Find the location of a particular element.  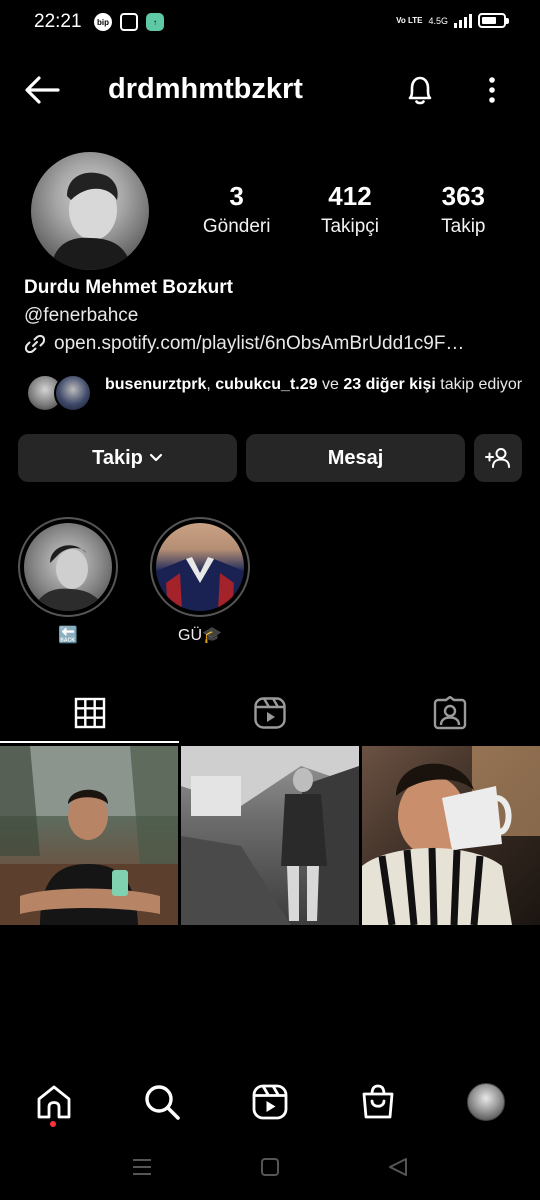

instagram-icon is located at coordinates (129, 22).